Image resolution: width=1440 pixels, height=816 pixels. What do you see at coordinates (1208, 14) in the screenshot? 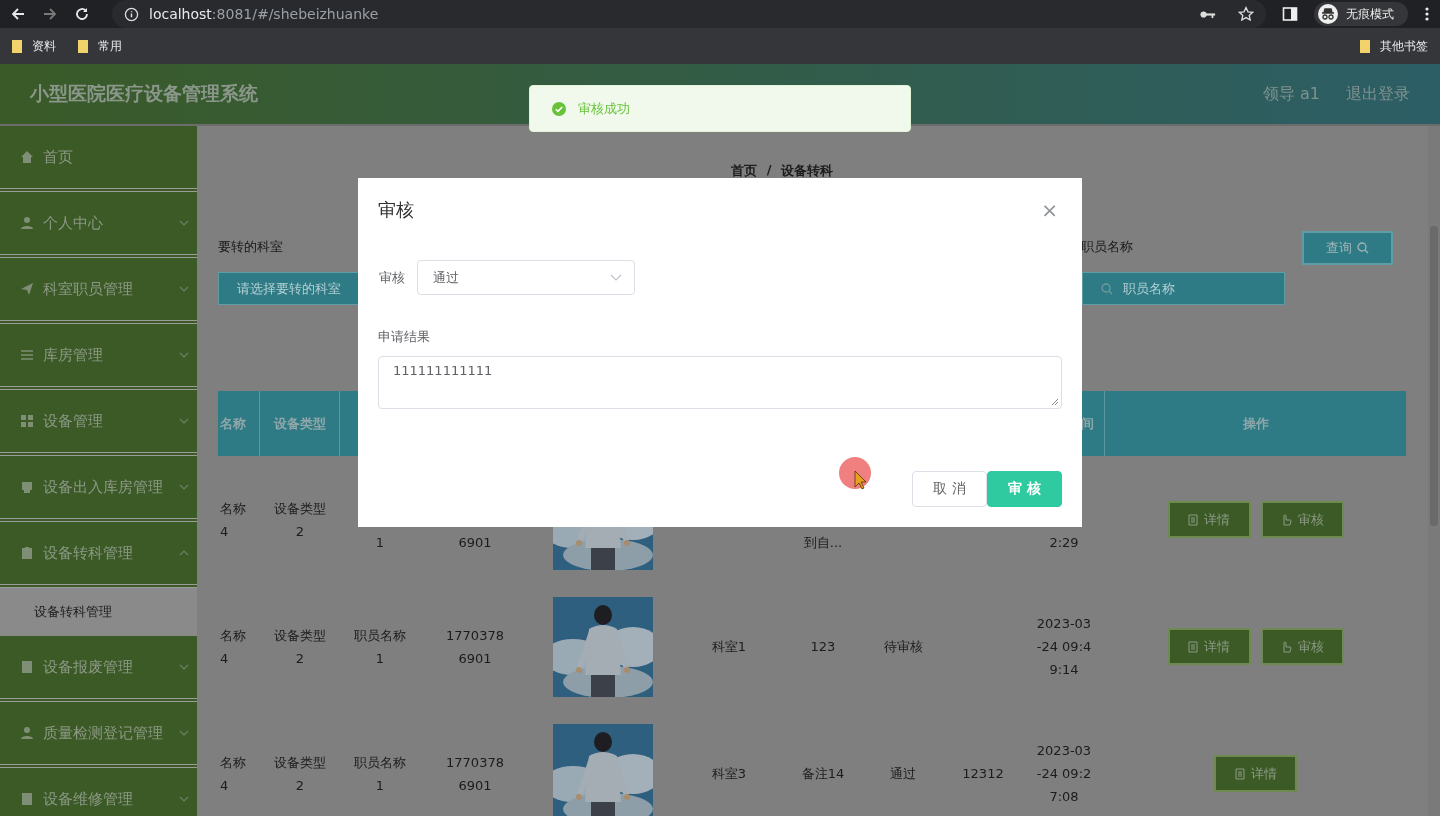
I see `key-icon` at bounding box center [1208, 14].